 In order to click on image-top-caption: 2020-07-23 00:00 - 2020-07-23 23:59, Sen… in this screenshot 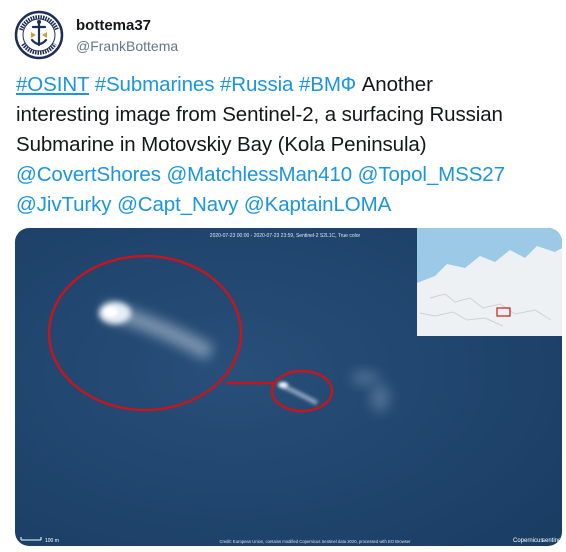, I will do `click(285, 236)`.